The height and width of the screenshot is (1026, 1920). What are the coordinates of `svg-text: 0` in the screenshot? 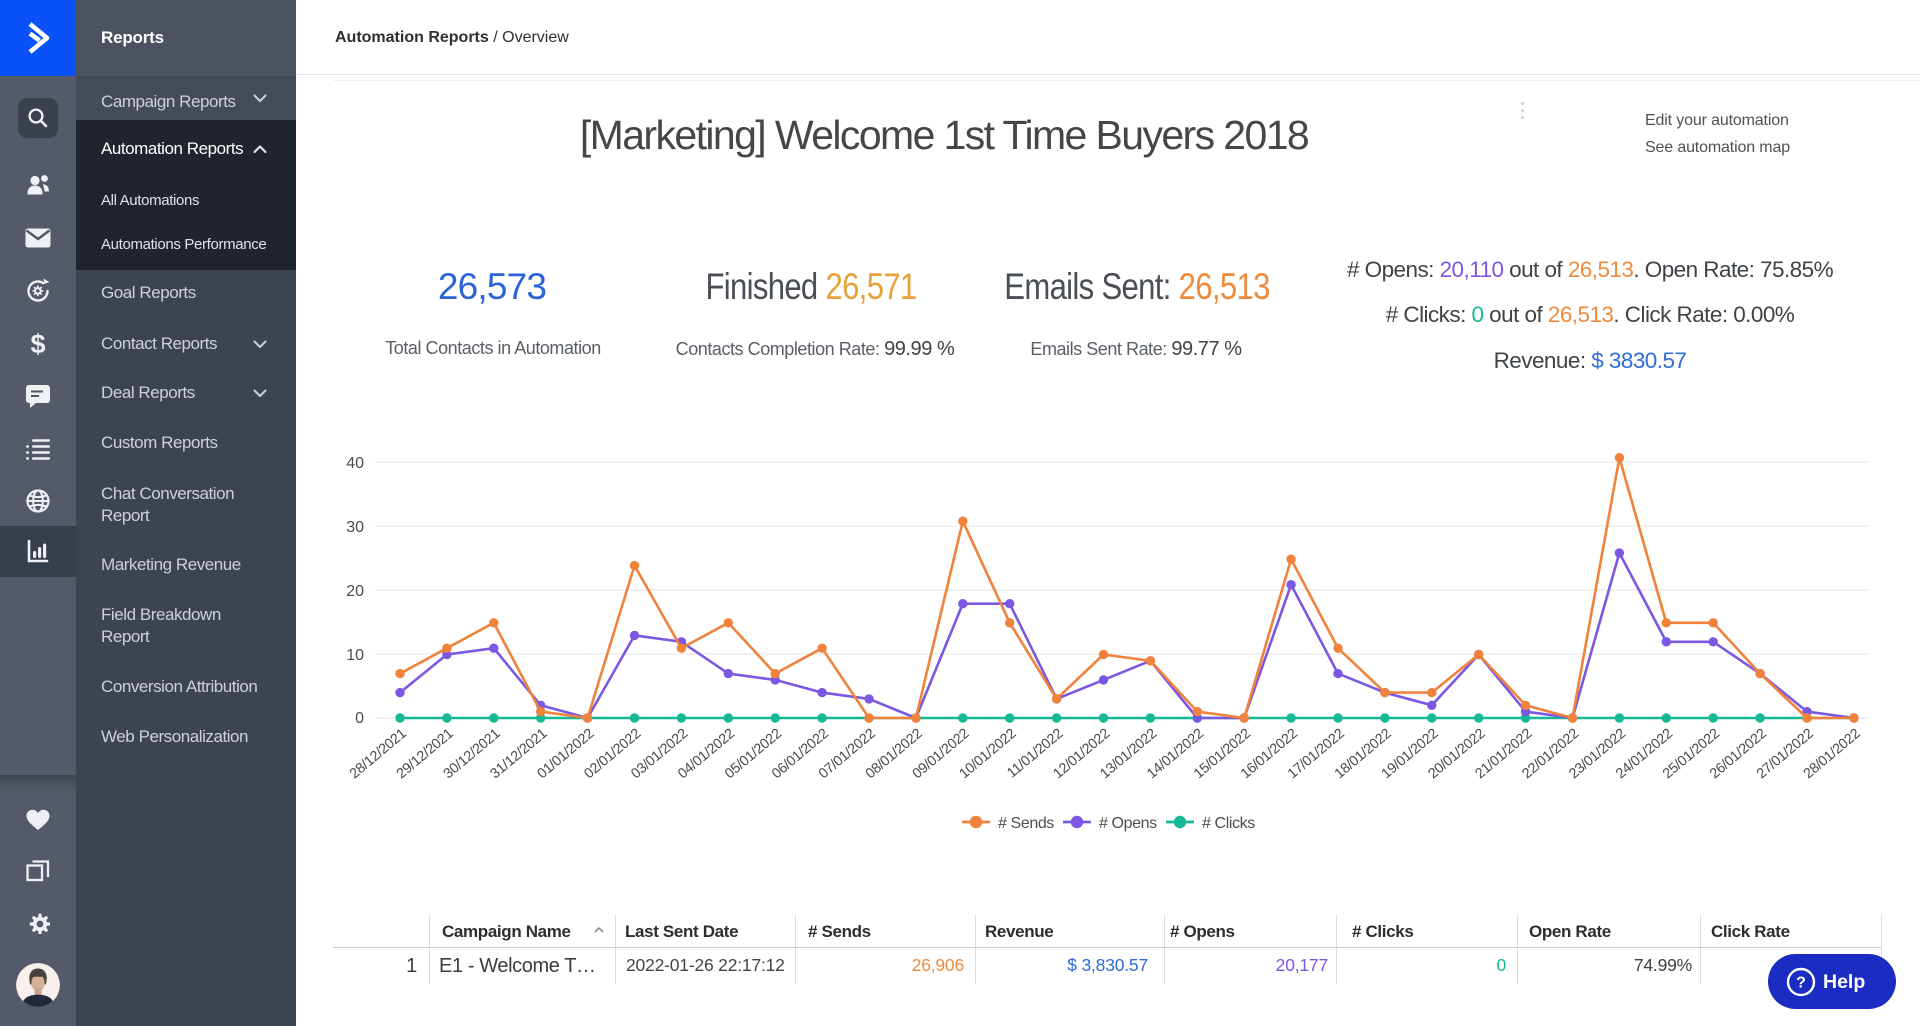 It's located at (359, 718).